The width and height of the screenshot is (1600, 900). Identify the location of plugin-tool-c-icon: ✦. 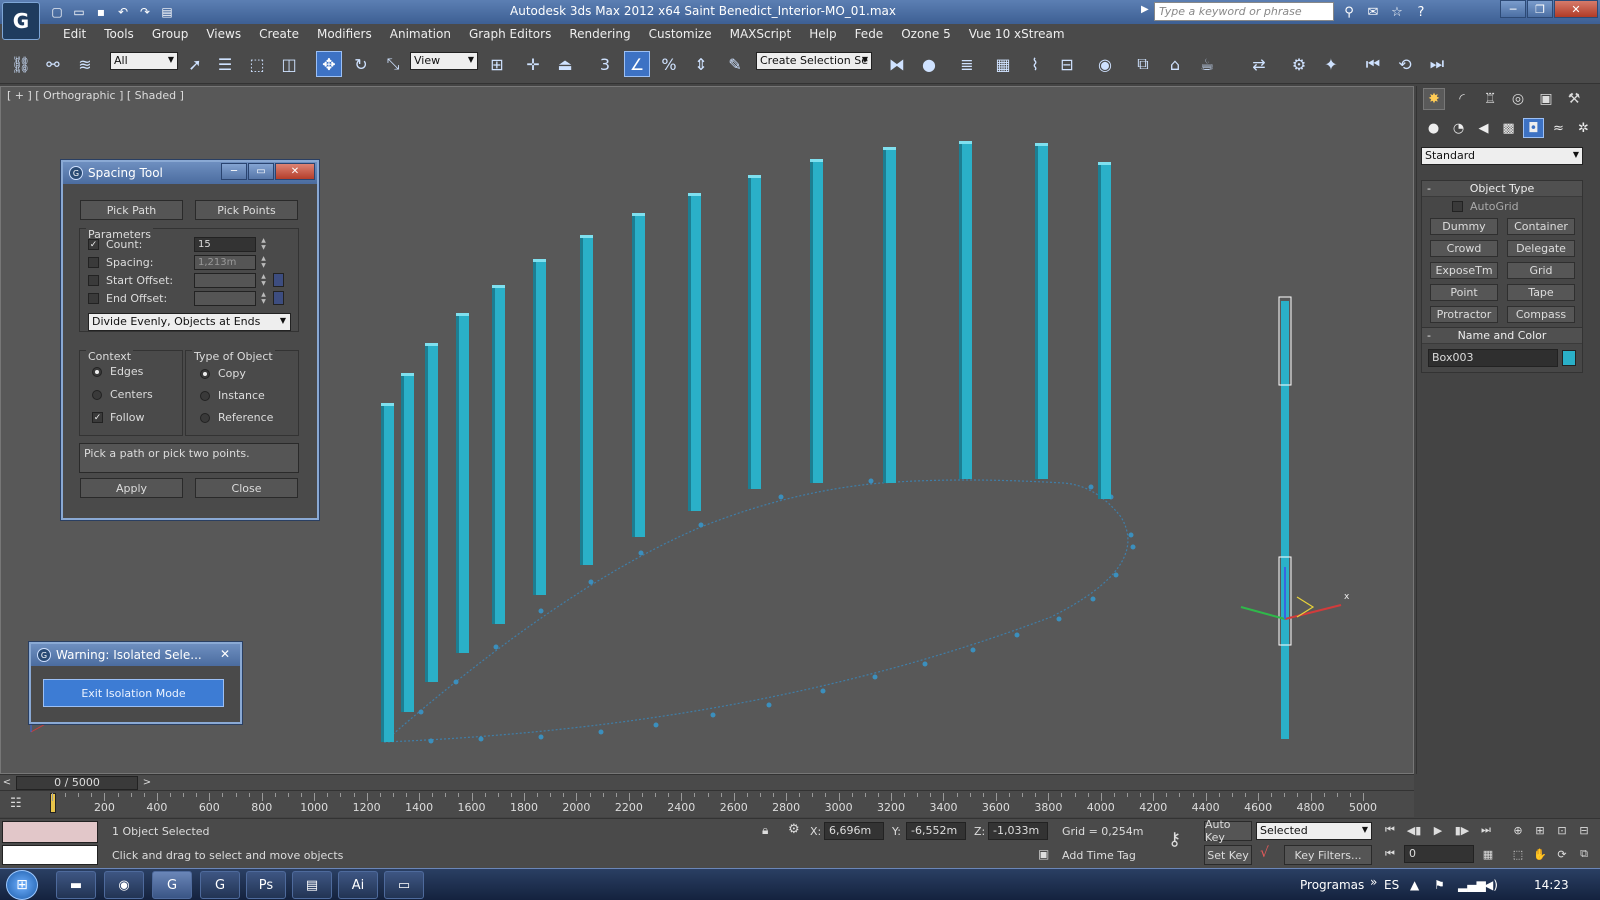
(1331, 64).